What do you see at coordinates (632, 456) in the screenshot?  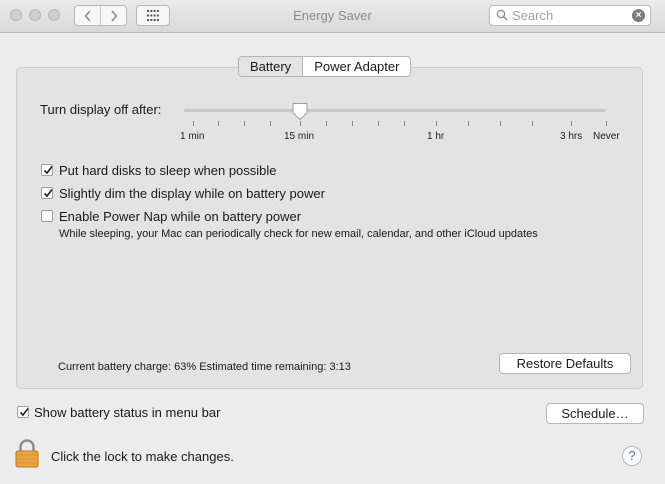 I see `help-button: ?` at bounding box center [632, 456].